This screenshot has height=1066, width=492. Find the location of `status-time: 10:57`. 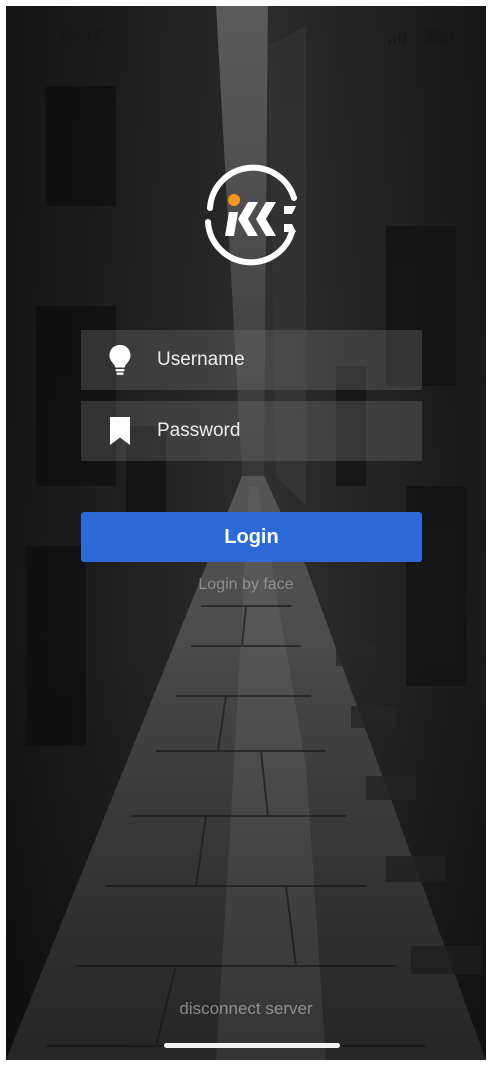

status-time: 10:57 is located at coordinates (80, 35).